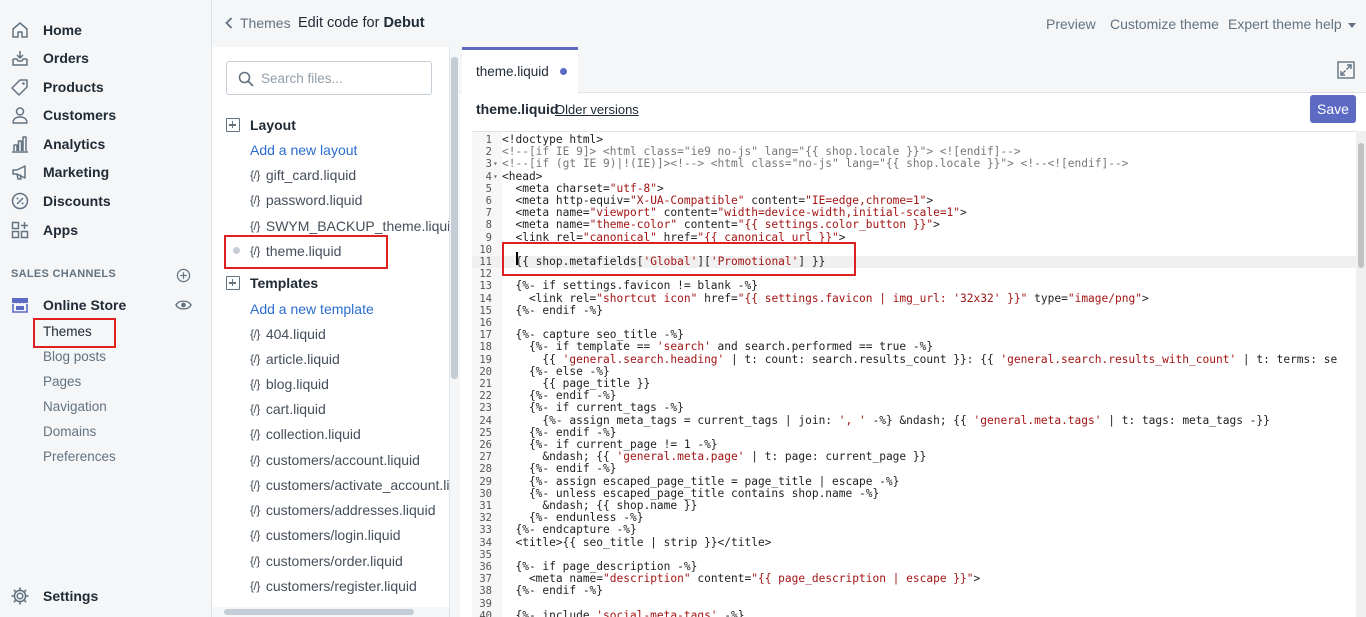 The width and height of the screenshot is (1366, 617). I want to click on line-number: 5, so click(488, 188).